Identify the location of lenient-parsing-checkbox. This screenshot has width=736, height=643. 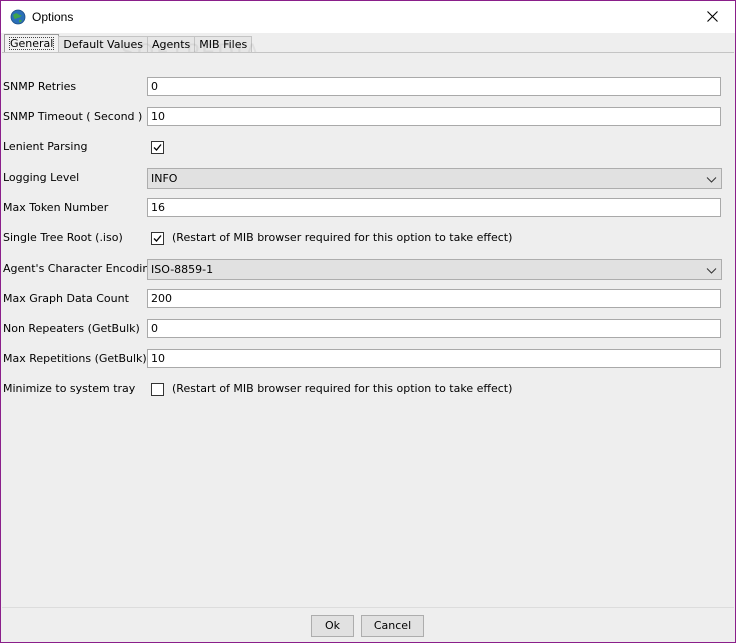
(157, 147).